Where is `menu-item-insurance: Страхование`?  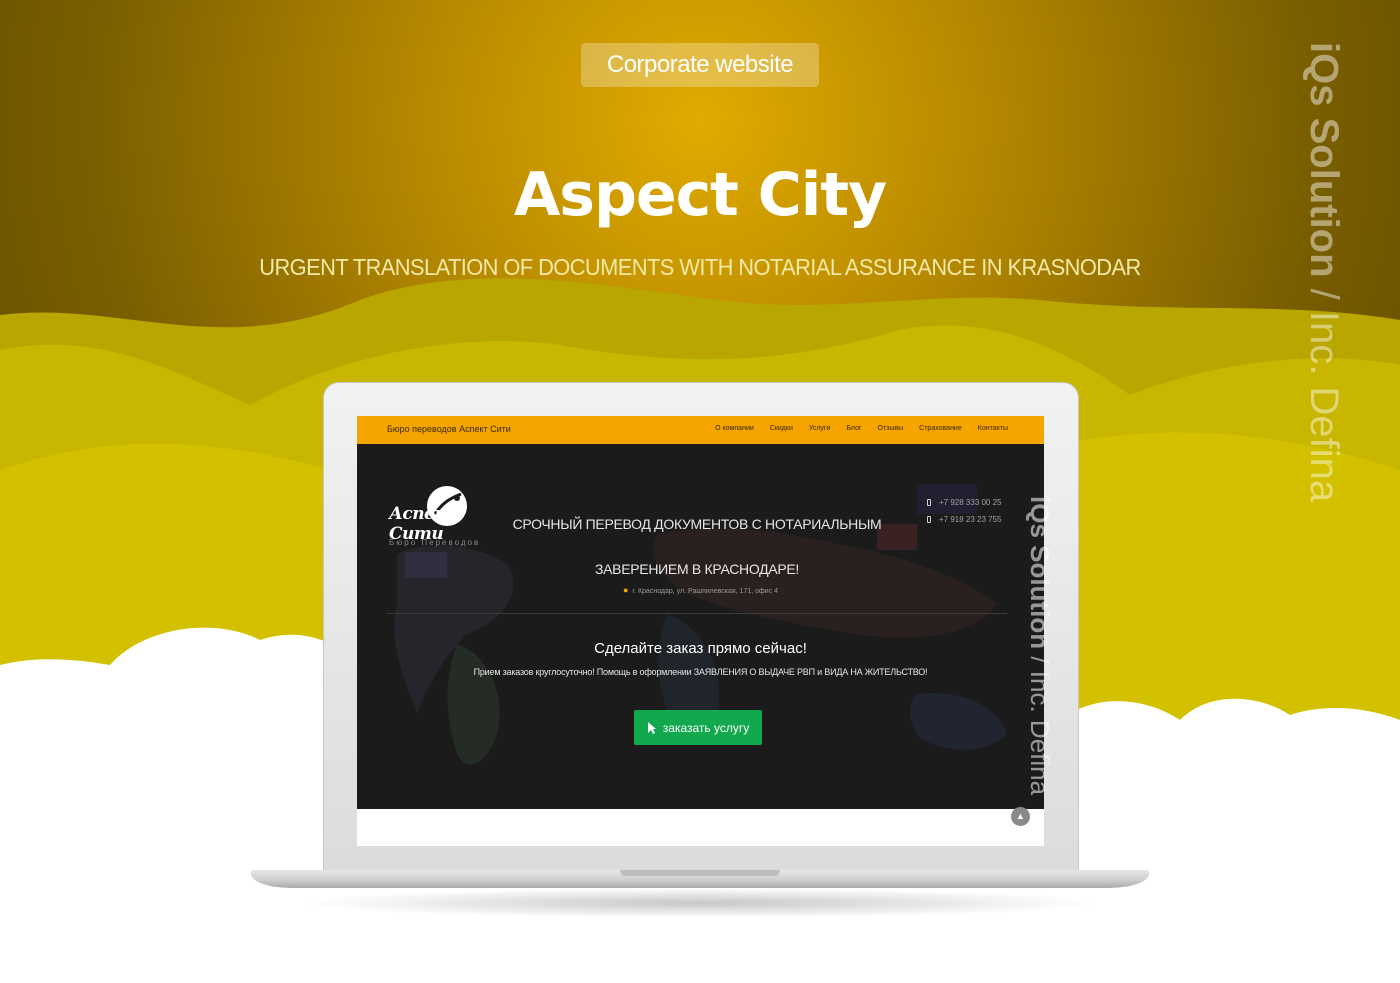
menu-item-insurance: Страхование is located at coordinates (940, 428).